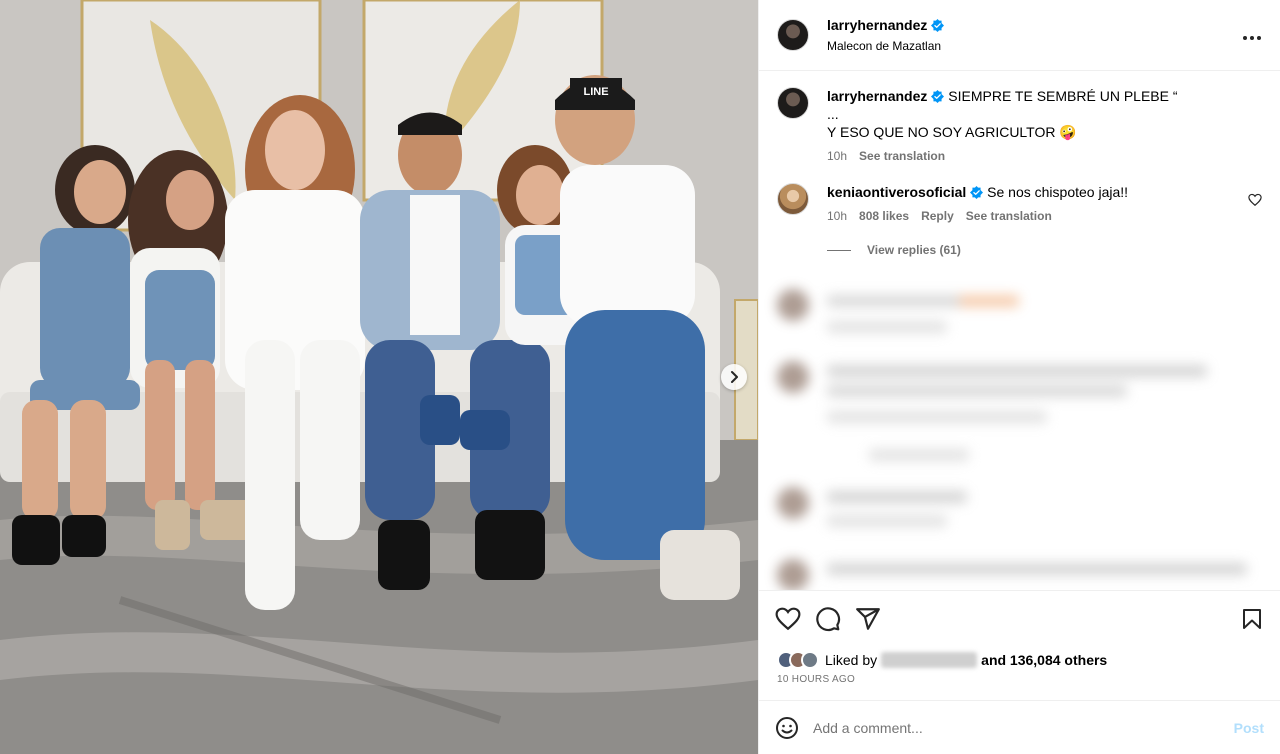  What do you see at coordinates (896, 192) in the screenshot?
I see `commenter-username-text: keniaontiverosoficial` at bounding box center [896, 192].